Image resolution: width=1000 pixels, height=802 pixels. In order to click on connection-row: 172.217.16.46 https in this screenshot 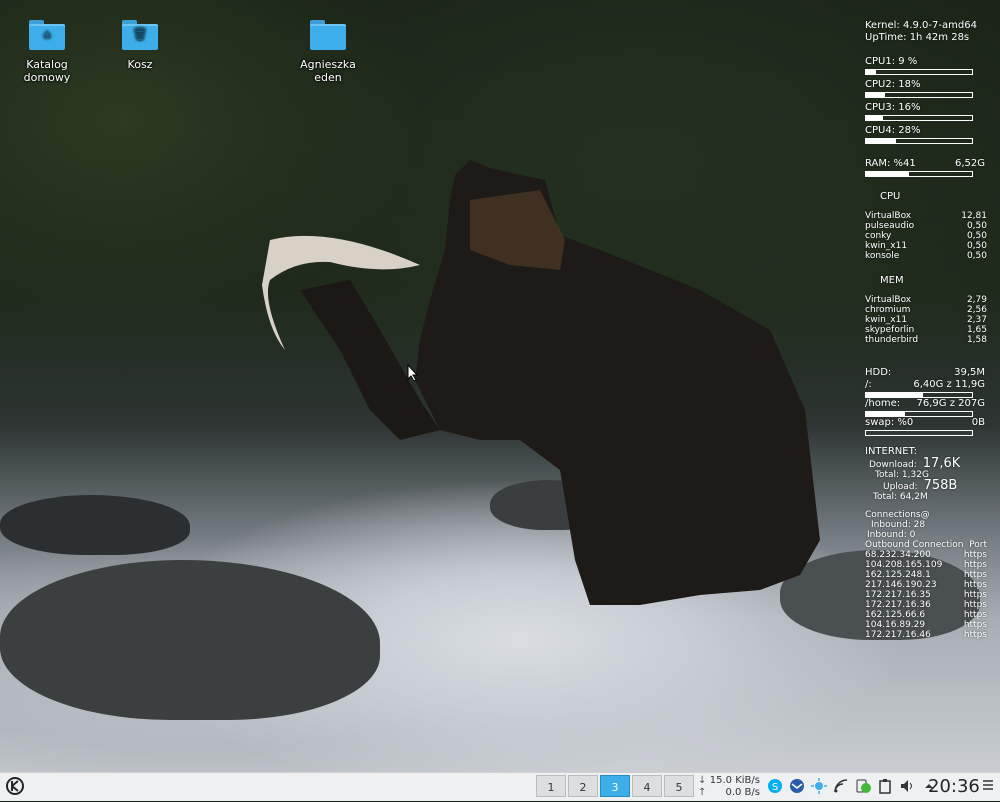, I will do `click(926, 635)`.